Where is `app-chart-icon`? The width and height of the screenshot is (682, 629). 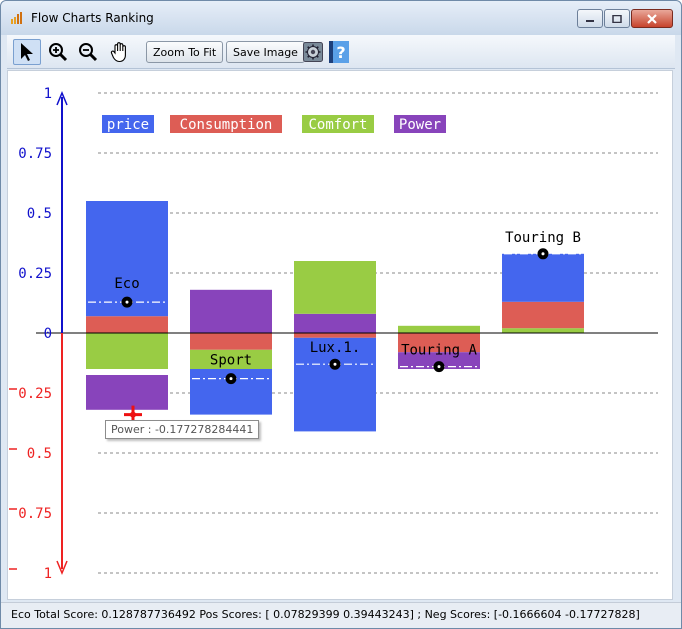 app-chart-icon is located at coordinates (16, 18).